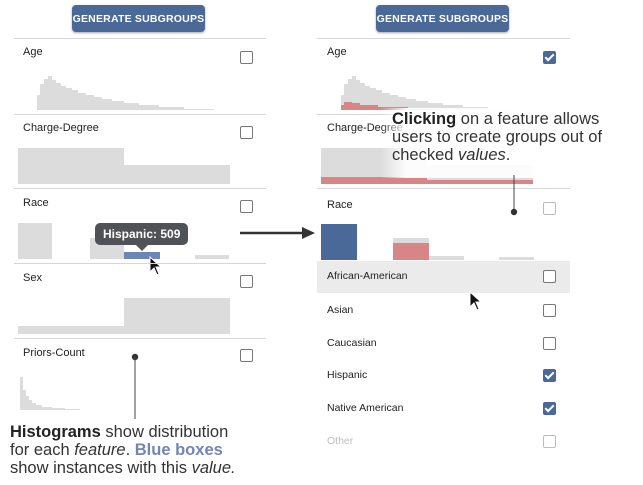 The height and width of the screenshot is (485, 643). Describe the element at coordinates (549, 276) in the screenshot. I see `checkbox-african-american` at that location.